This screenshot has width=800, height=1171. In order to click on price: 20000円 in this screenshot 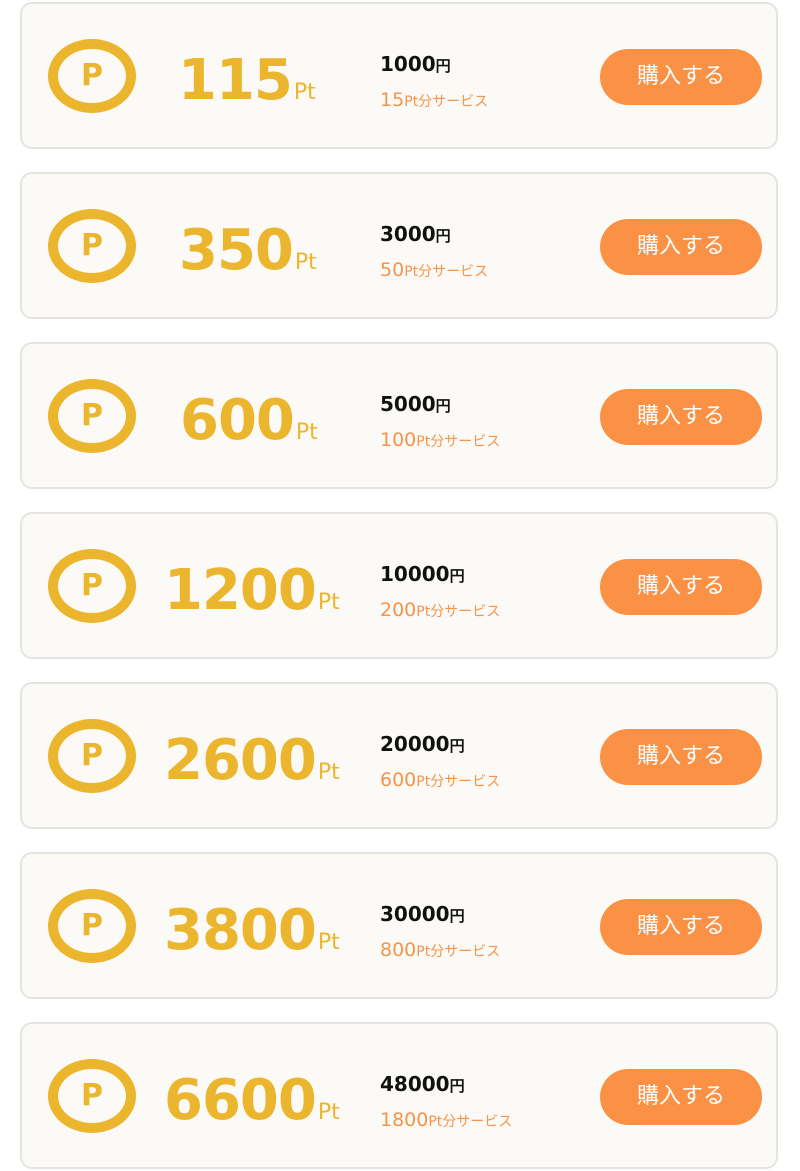, I will do `click(422, 745)`.